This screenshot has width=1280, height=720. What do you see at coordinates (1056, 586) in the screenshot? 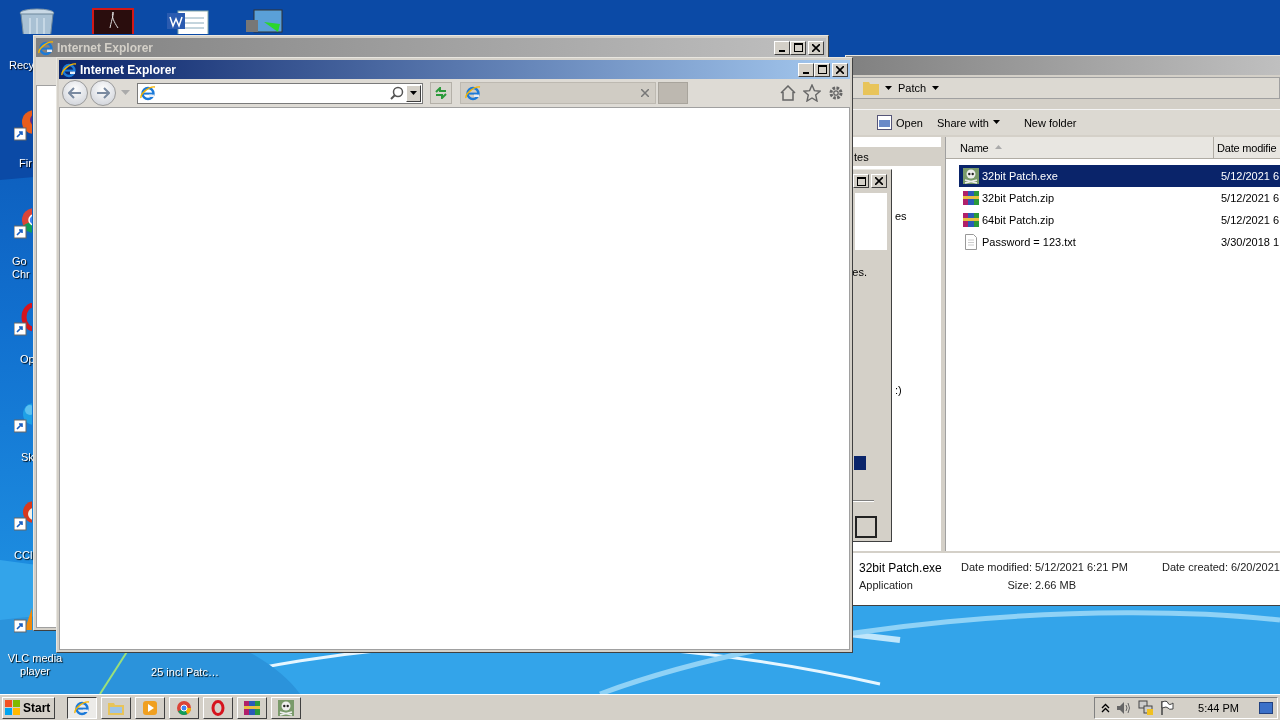
I see `details-value: 2.66 MB` at bounding box center [1056, 586].